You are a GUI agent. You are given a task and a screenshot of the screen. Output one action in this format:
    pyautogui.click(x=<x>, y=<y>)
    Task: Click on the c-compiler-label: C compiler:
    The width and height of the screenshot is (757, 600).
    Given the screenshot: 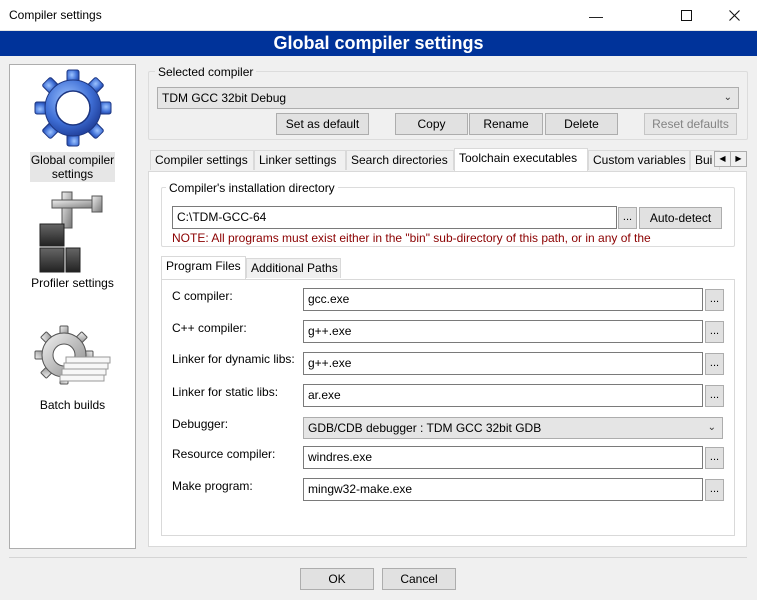 What is the action you would take?
    pyautogui.click(x=202, y=296)
    